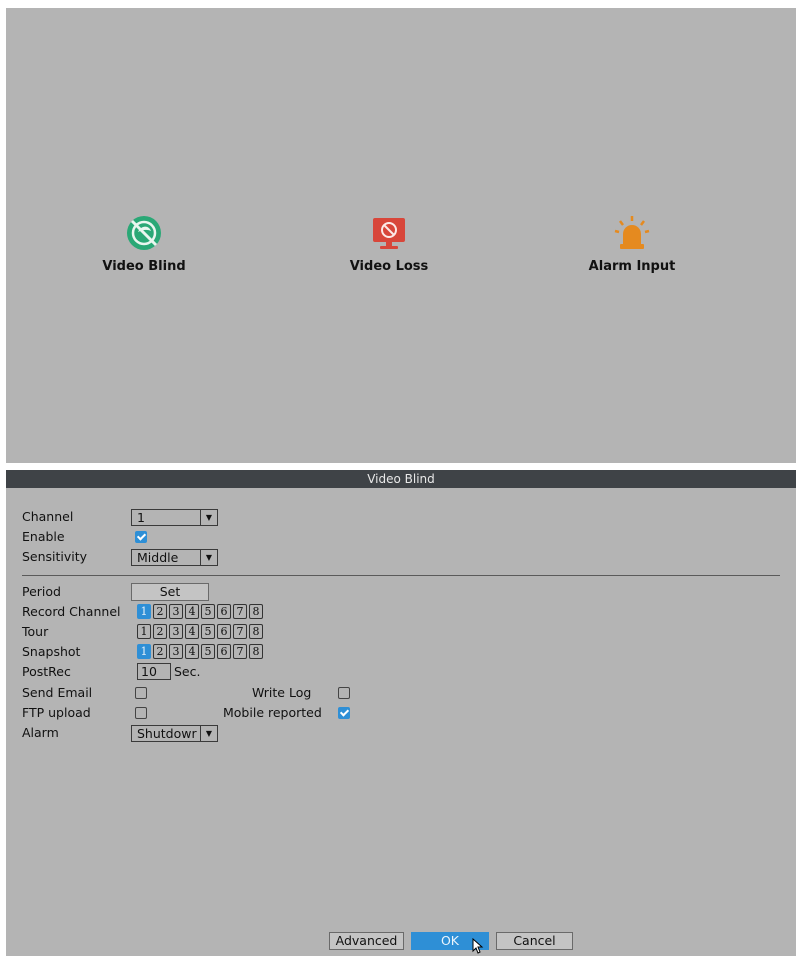 This screenshot has width=799, height=960. What do you see at coordinates (144, 631) in the screenshot?
I see `tour-channel-1: 1` at bounding box center [144, 631].